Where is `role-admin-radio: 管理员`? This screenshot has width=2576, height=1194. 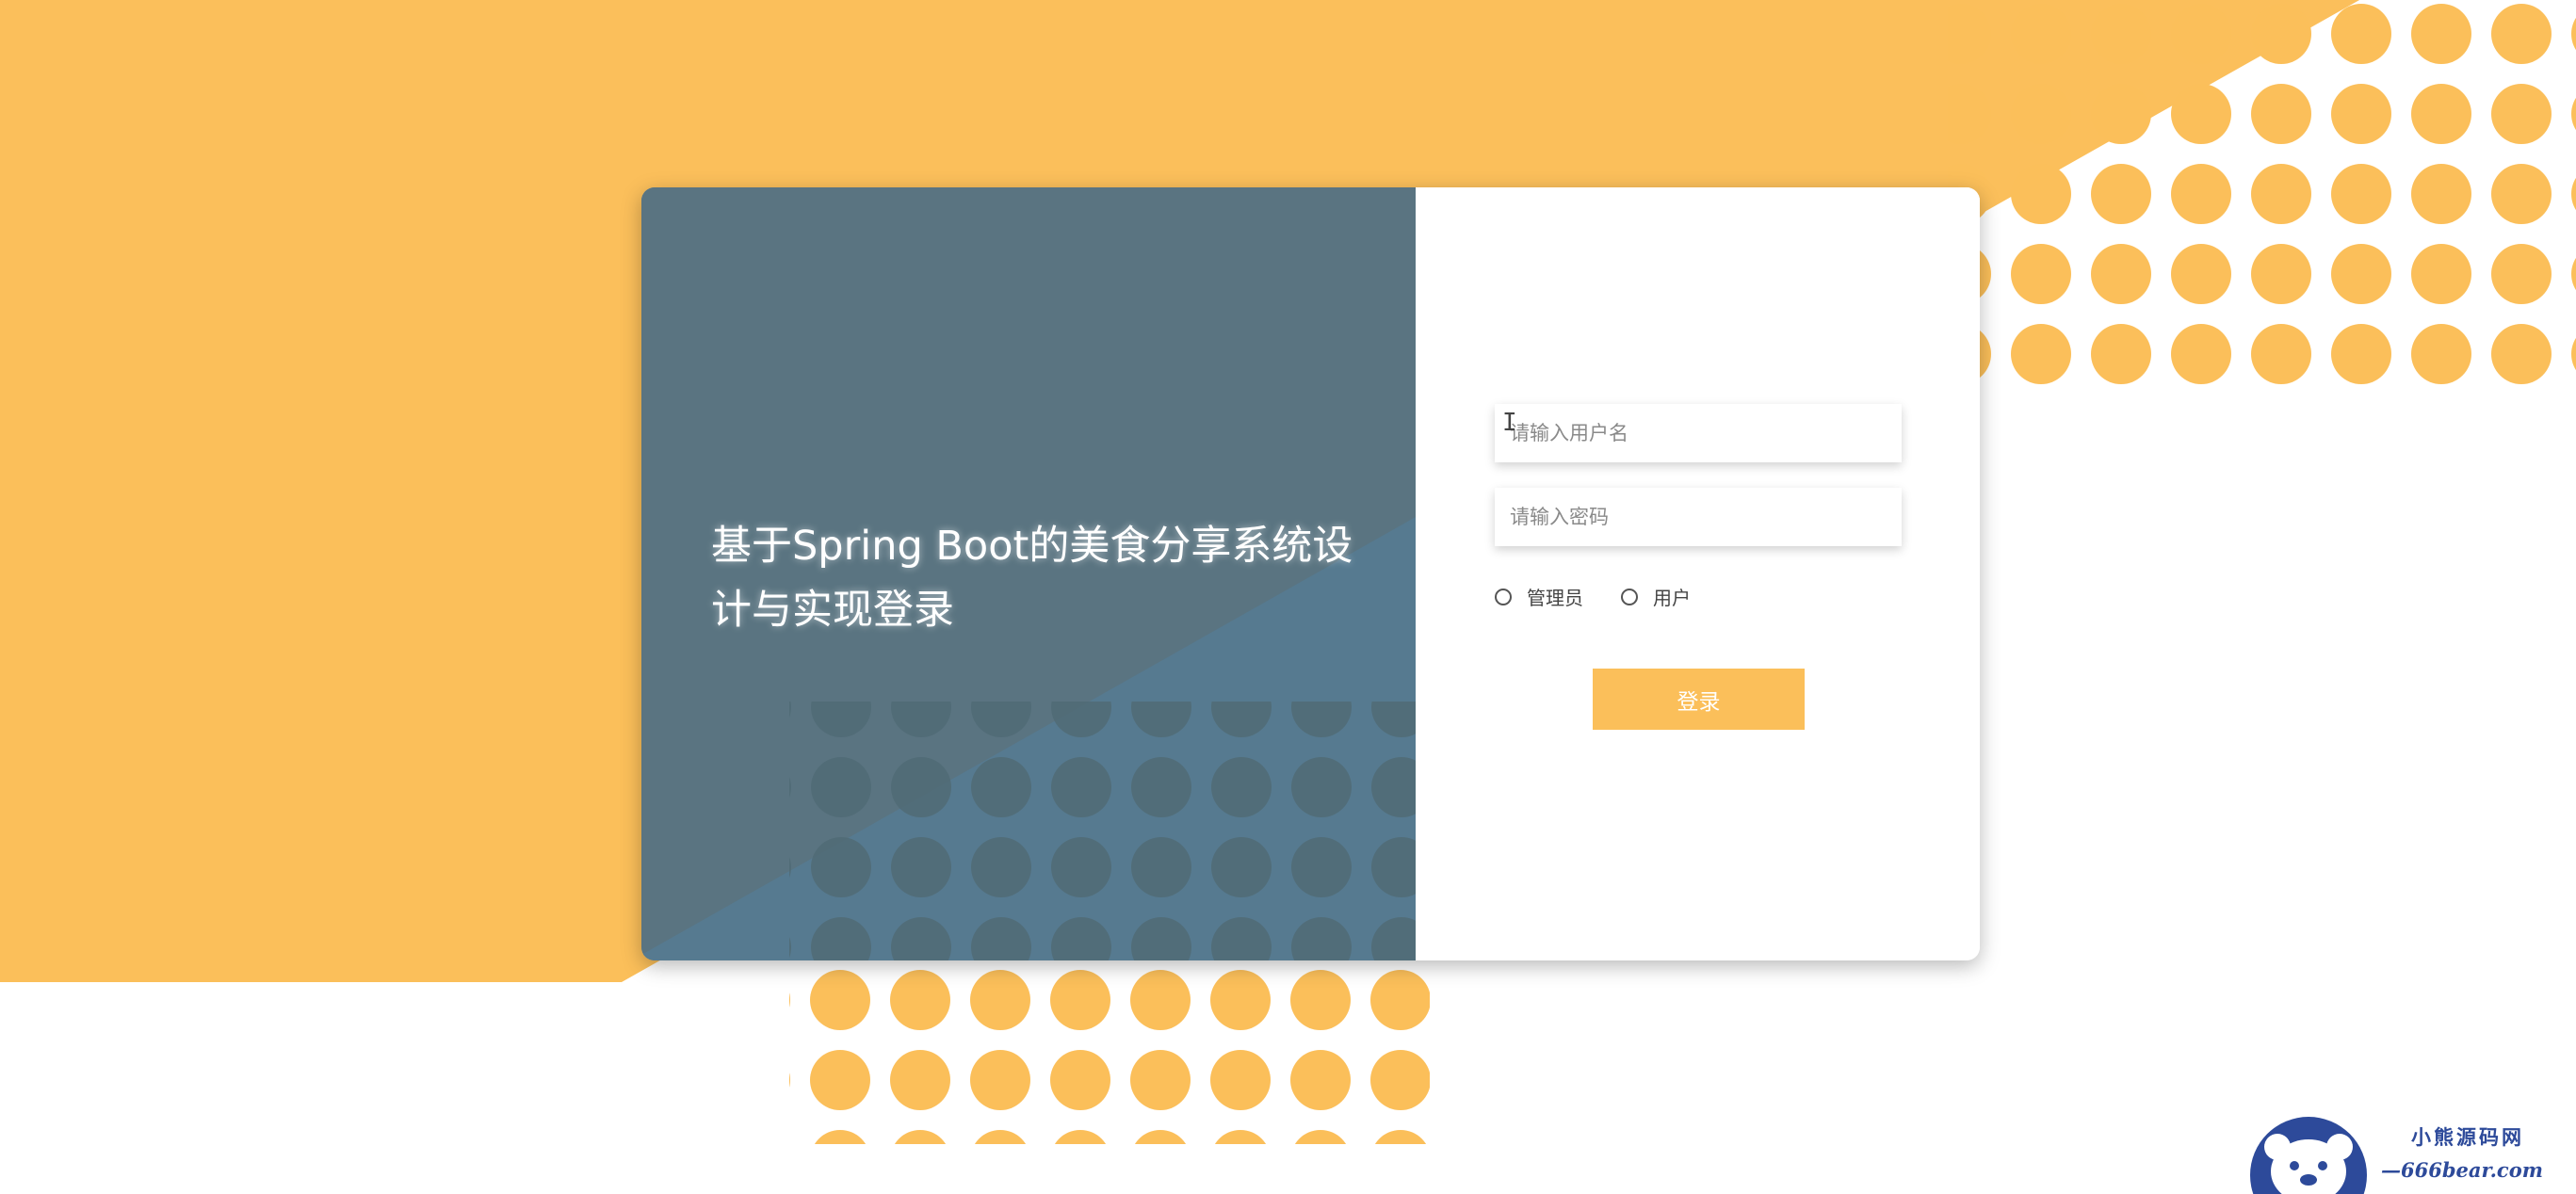
role-admin-radio: 管理员 is located at coordinates (1539, 596).